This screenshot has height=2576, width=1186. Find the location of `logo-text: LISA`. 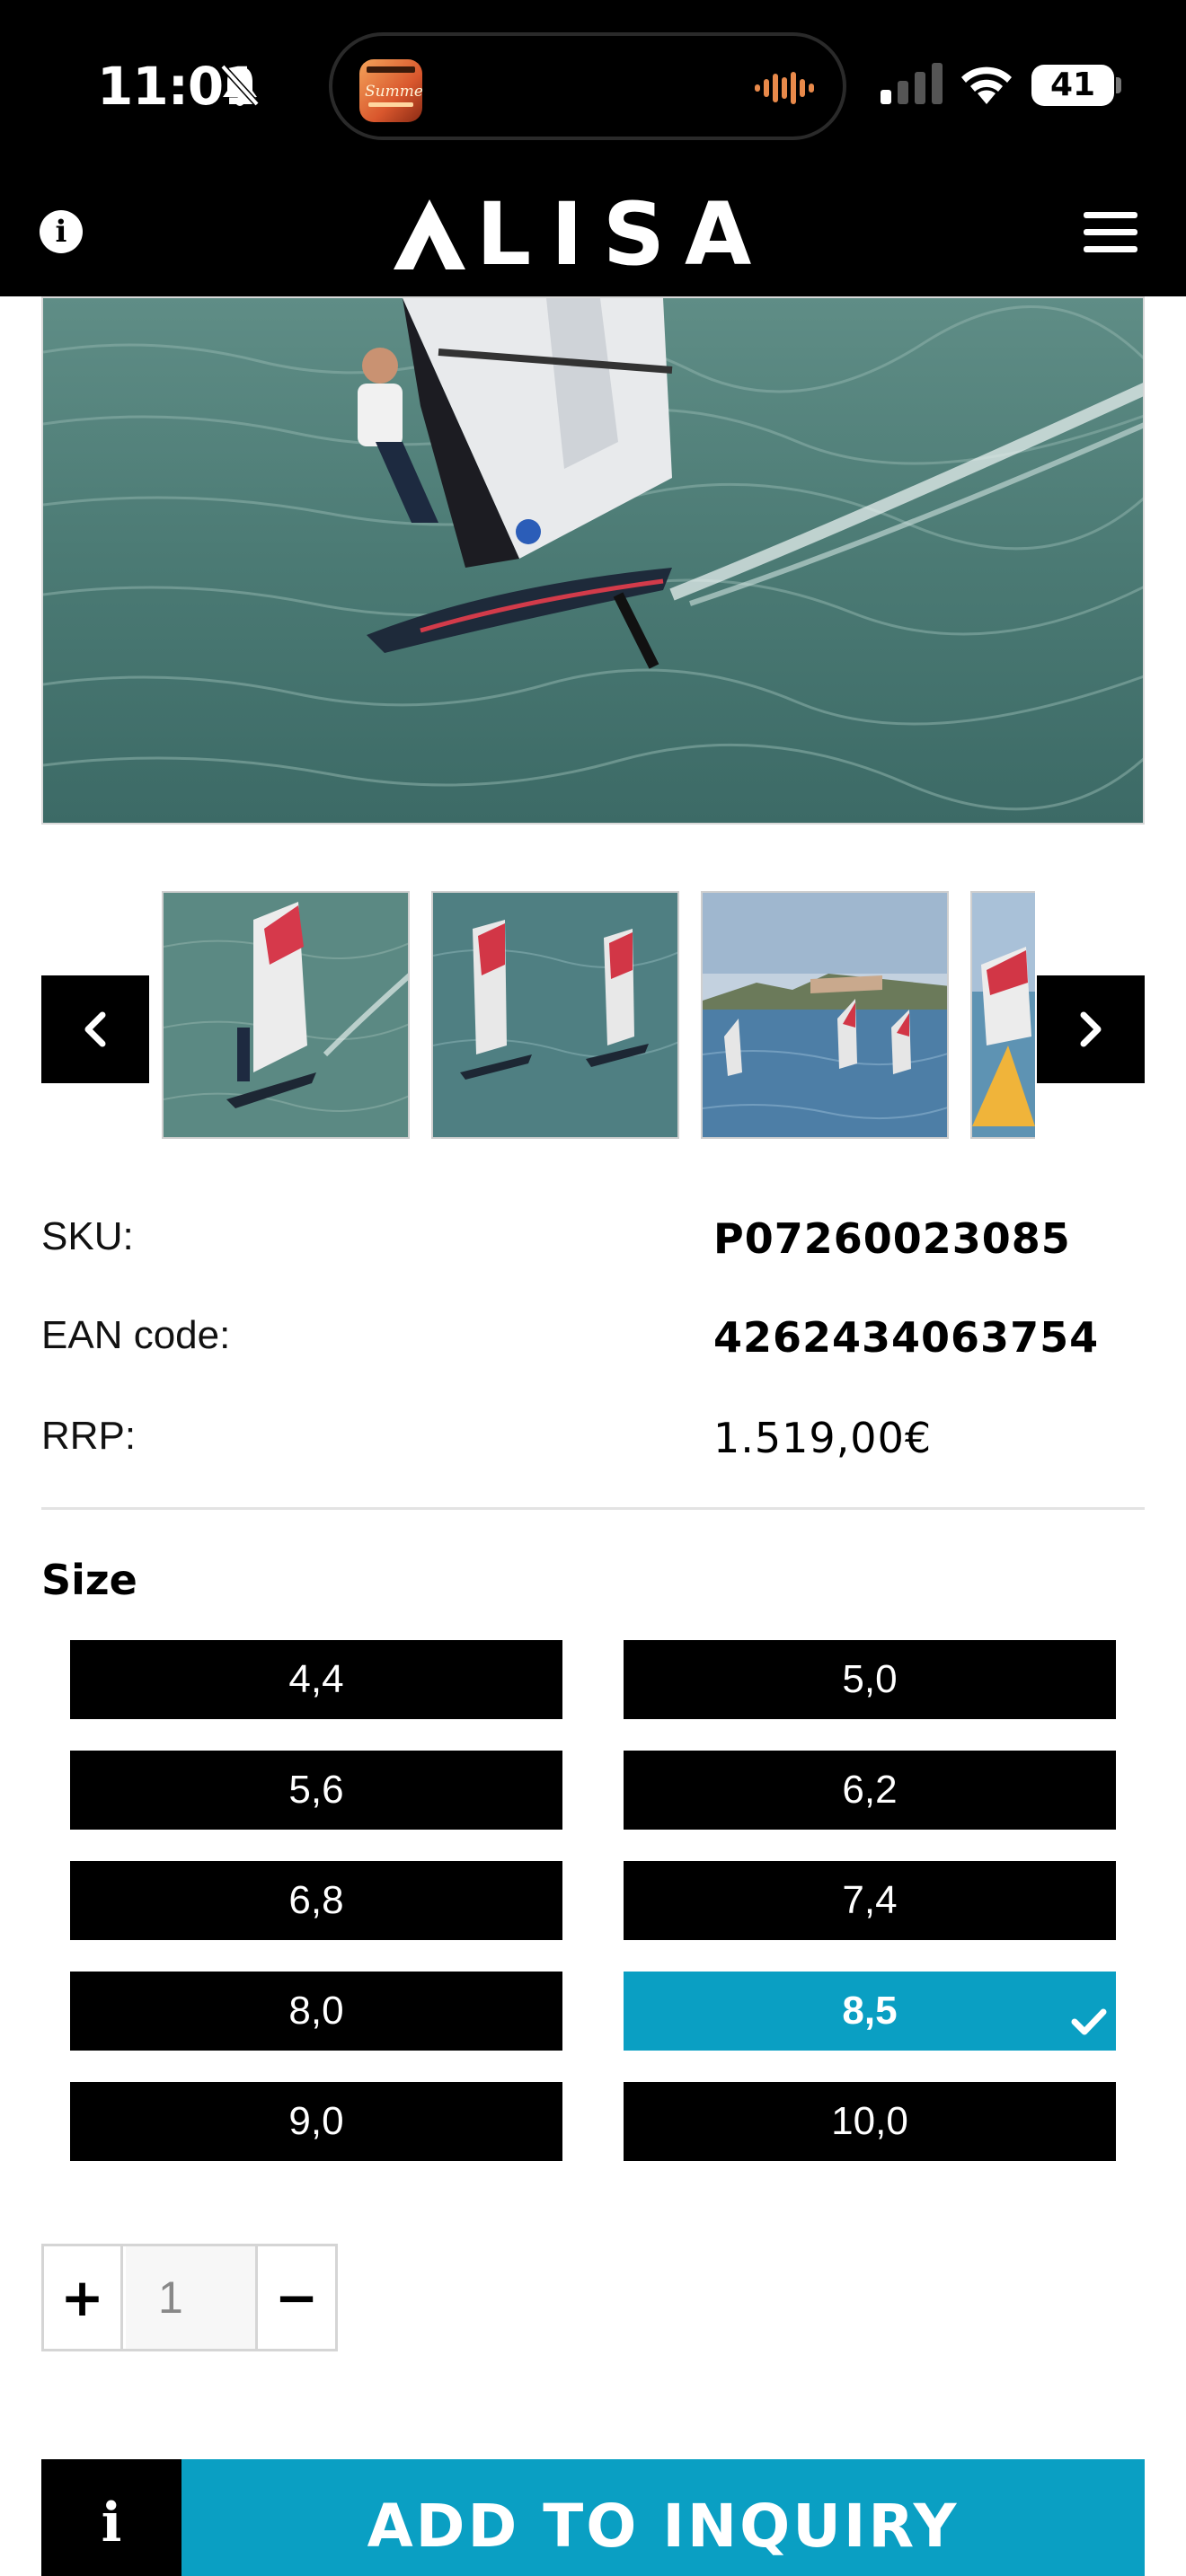

logo-text: LISA is located at coordinates (624, 234).